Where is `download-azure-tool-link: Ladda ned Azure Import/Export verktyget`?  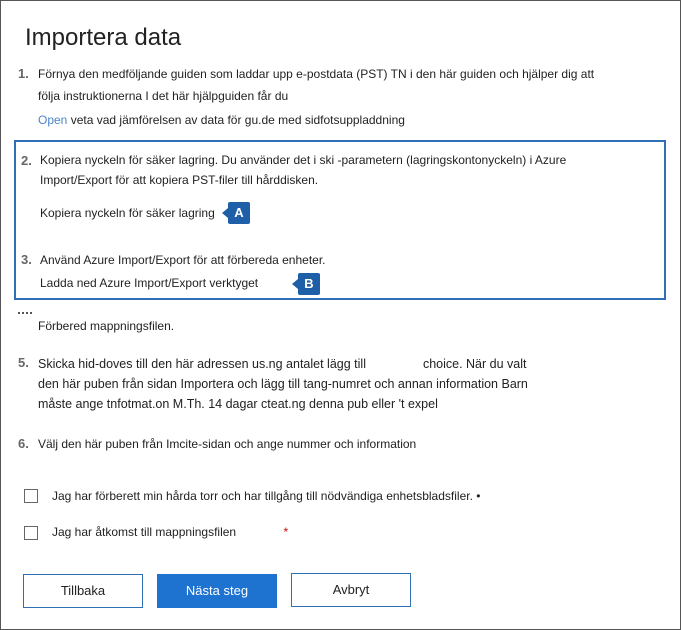
download-azure-tool-link: Ladda ned Azure Import/Export verktyget is located at coordinates (149, 283).